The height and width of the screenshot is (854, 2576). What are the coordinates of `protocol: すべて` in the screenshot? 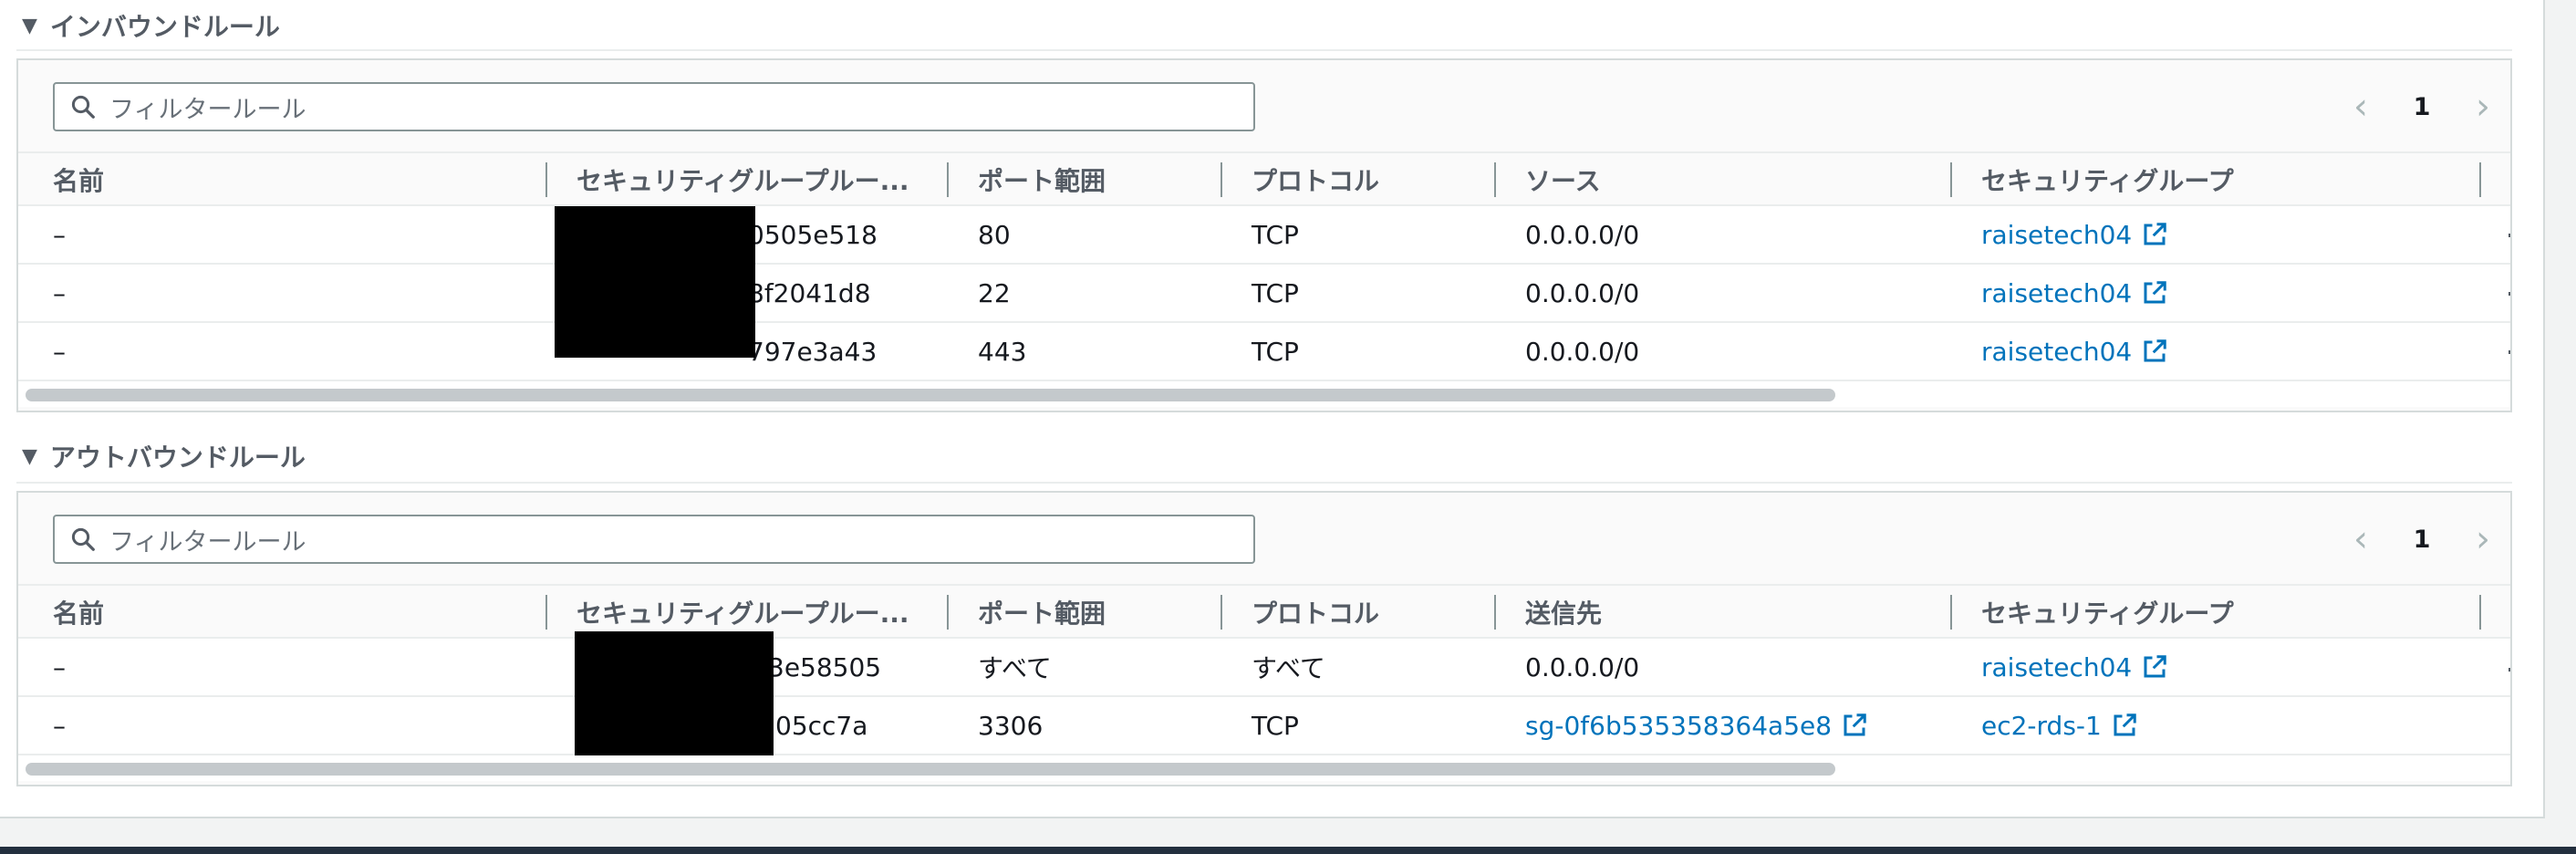 It's located at (1288, 668).